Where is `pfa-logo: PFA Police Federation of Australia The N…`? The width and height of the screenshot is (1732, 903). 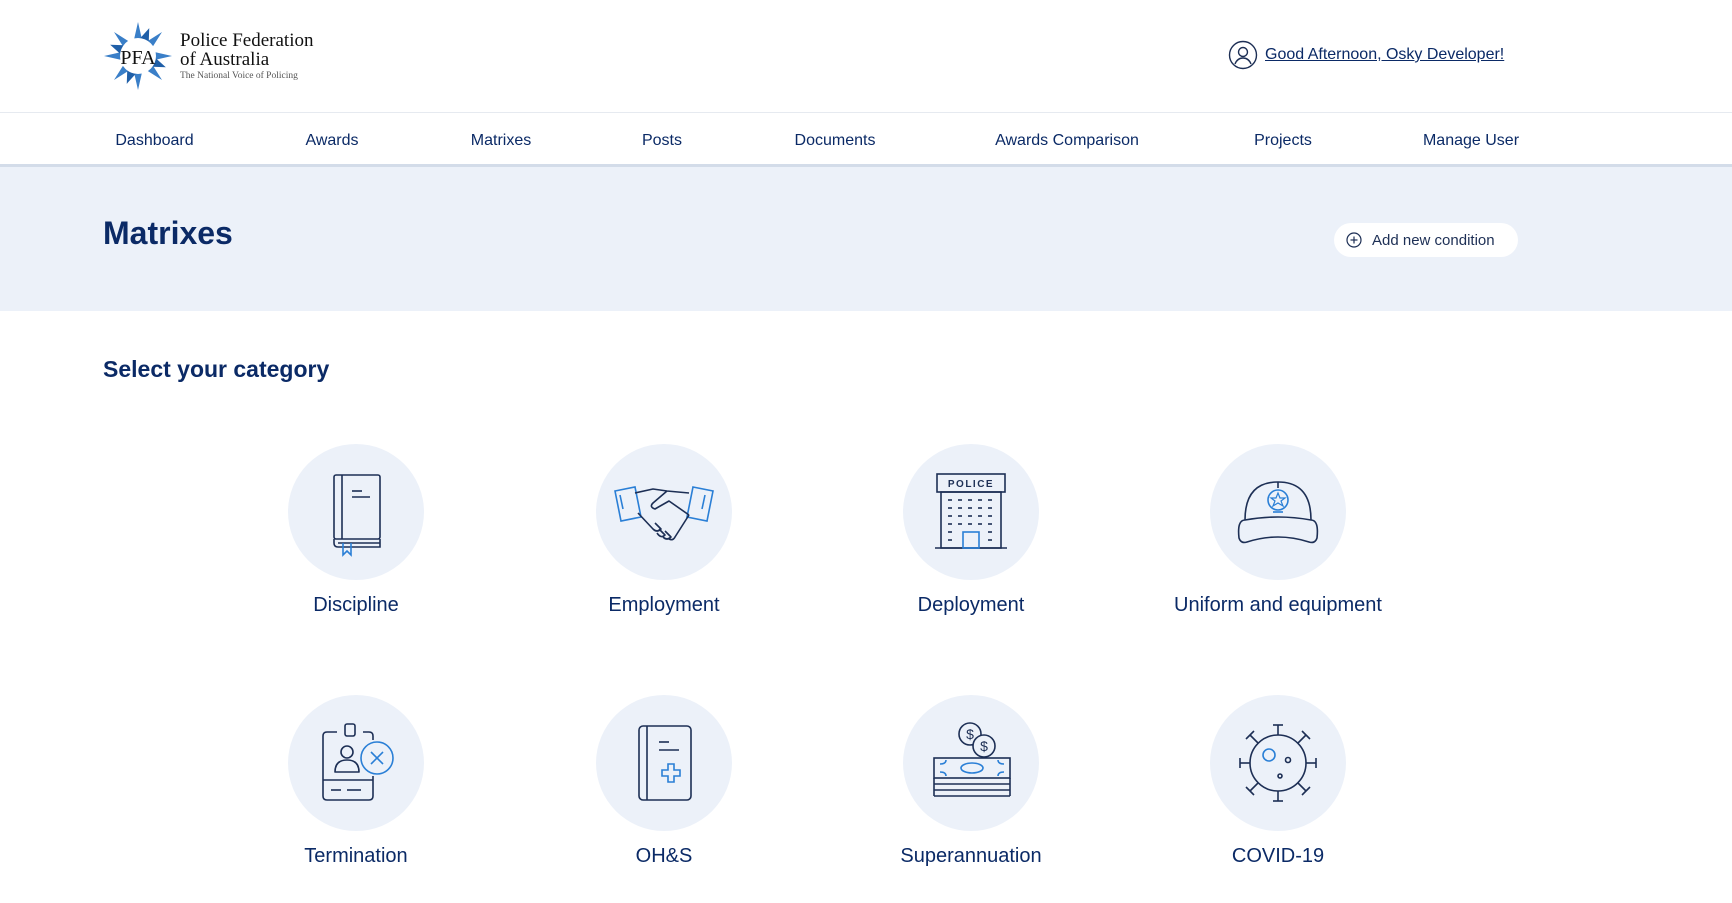
pfa-logo: PFA Police Federation of Australia The N… is located at coordinates (217, 56).